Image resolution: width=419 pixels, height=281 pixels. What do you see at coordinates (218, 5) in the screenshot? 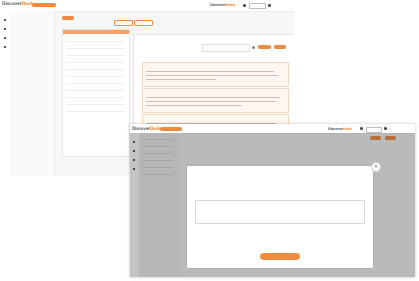
I see `brand-part-1: Discover` at bounding box center [218, 5].